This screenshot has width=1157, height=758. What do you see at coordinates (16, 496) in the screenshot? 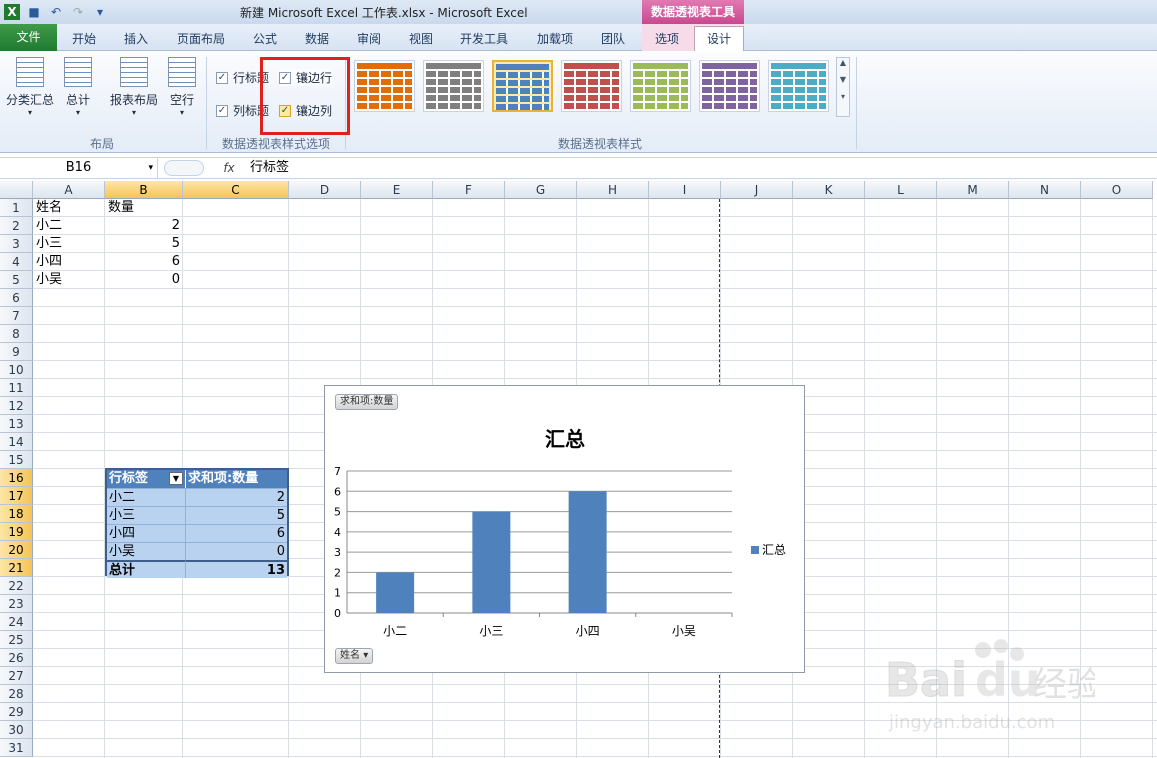
I see `row-header-17: 17` at bounding box center [16, 496].